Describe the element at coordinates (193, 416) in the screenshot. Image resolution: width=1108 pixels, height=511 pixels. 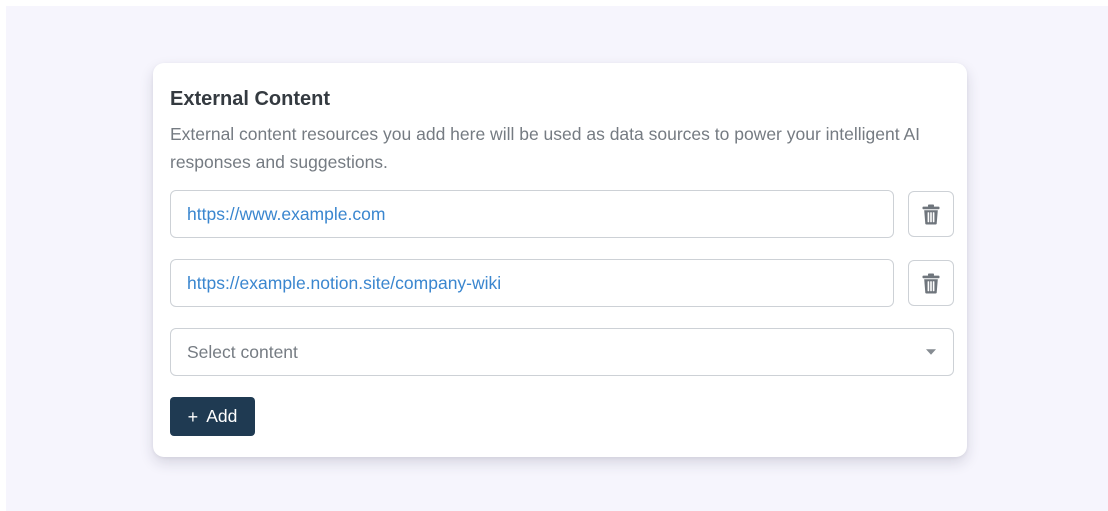
I see `plus-icon: +` at that location.